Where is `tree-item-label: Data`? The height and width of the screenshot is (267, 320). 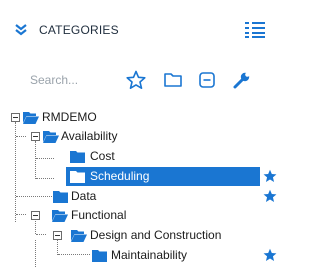
tree-item-label: Data is located at coordinates (84, 196).